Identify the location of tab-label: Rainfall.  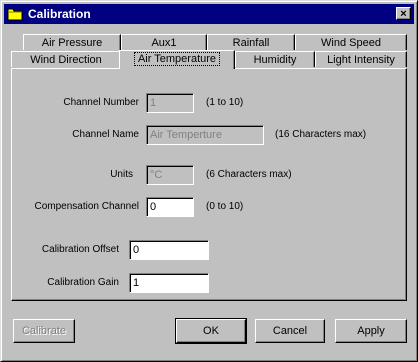
(251, 43).